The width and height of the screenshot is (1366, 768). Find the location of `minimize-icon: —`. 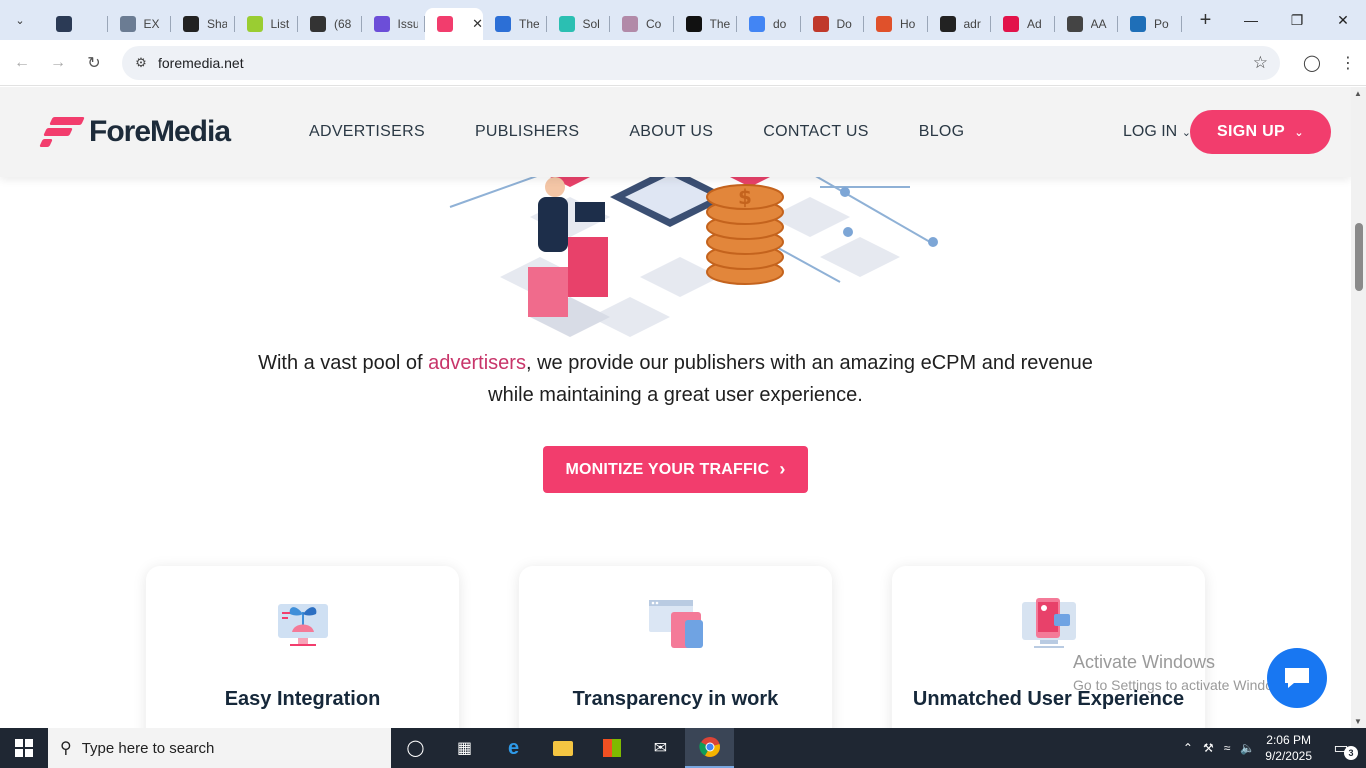

minimize-icon: — is located at coordinates (1251, 20).